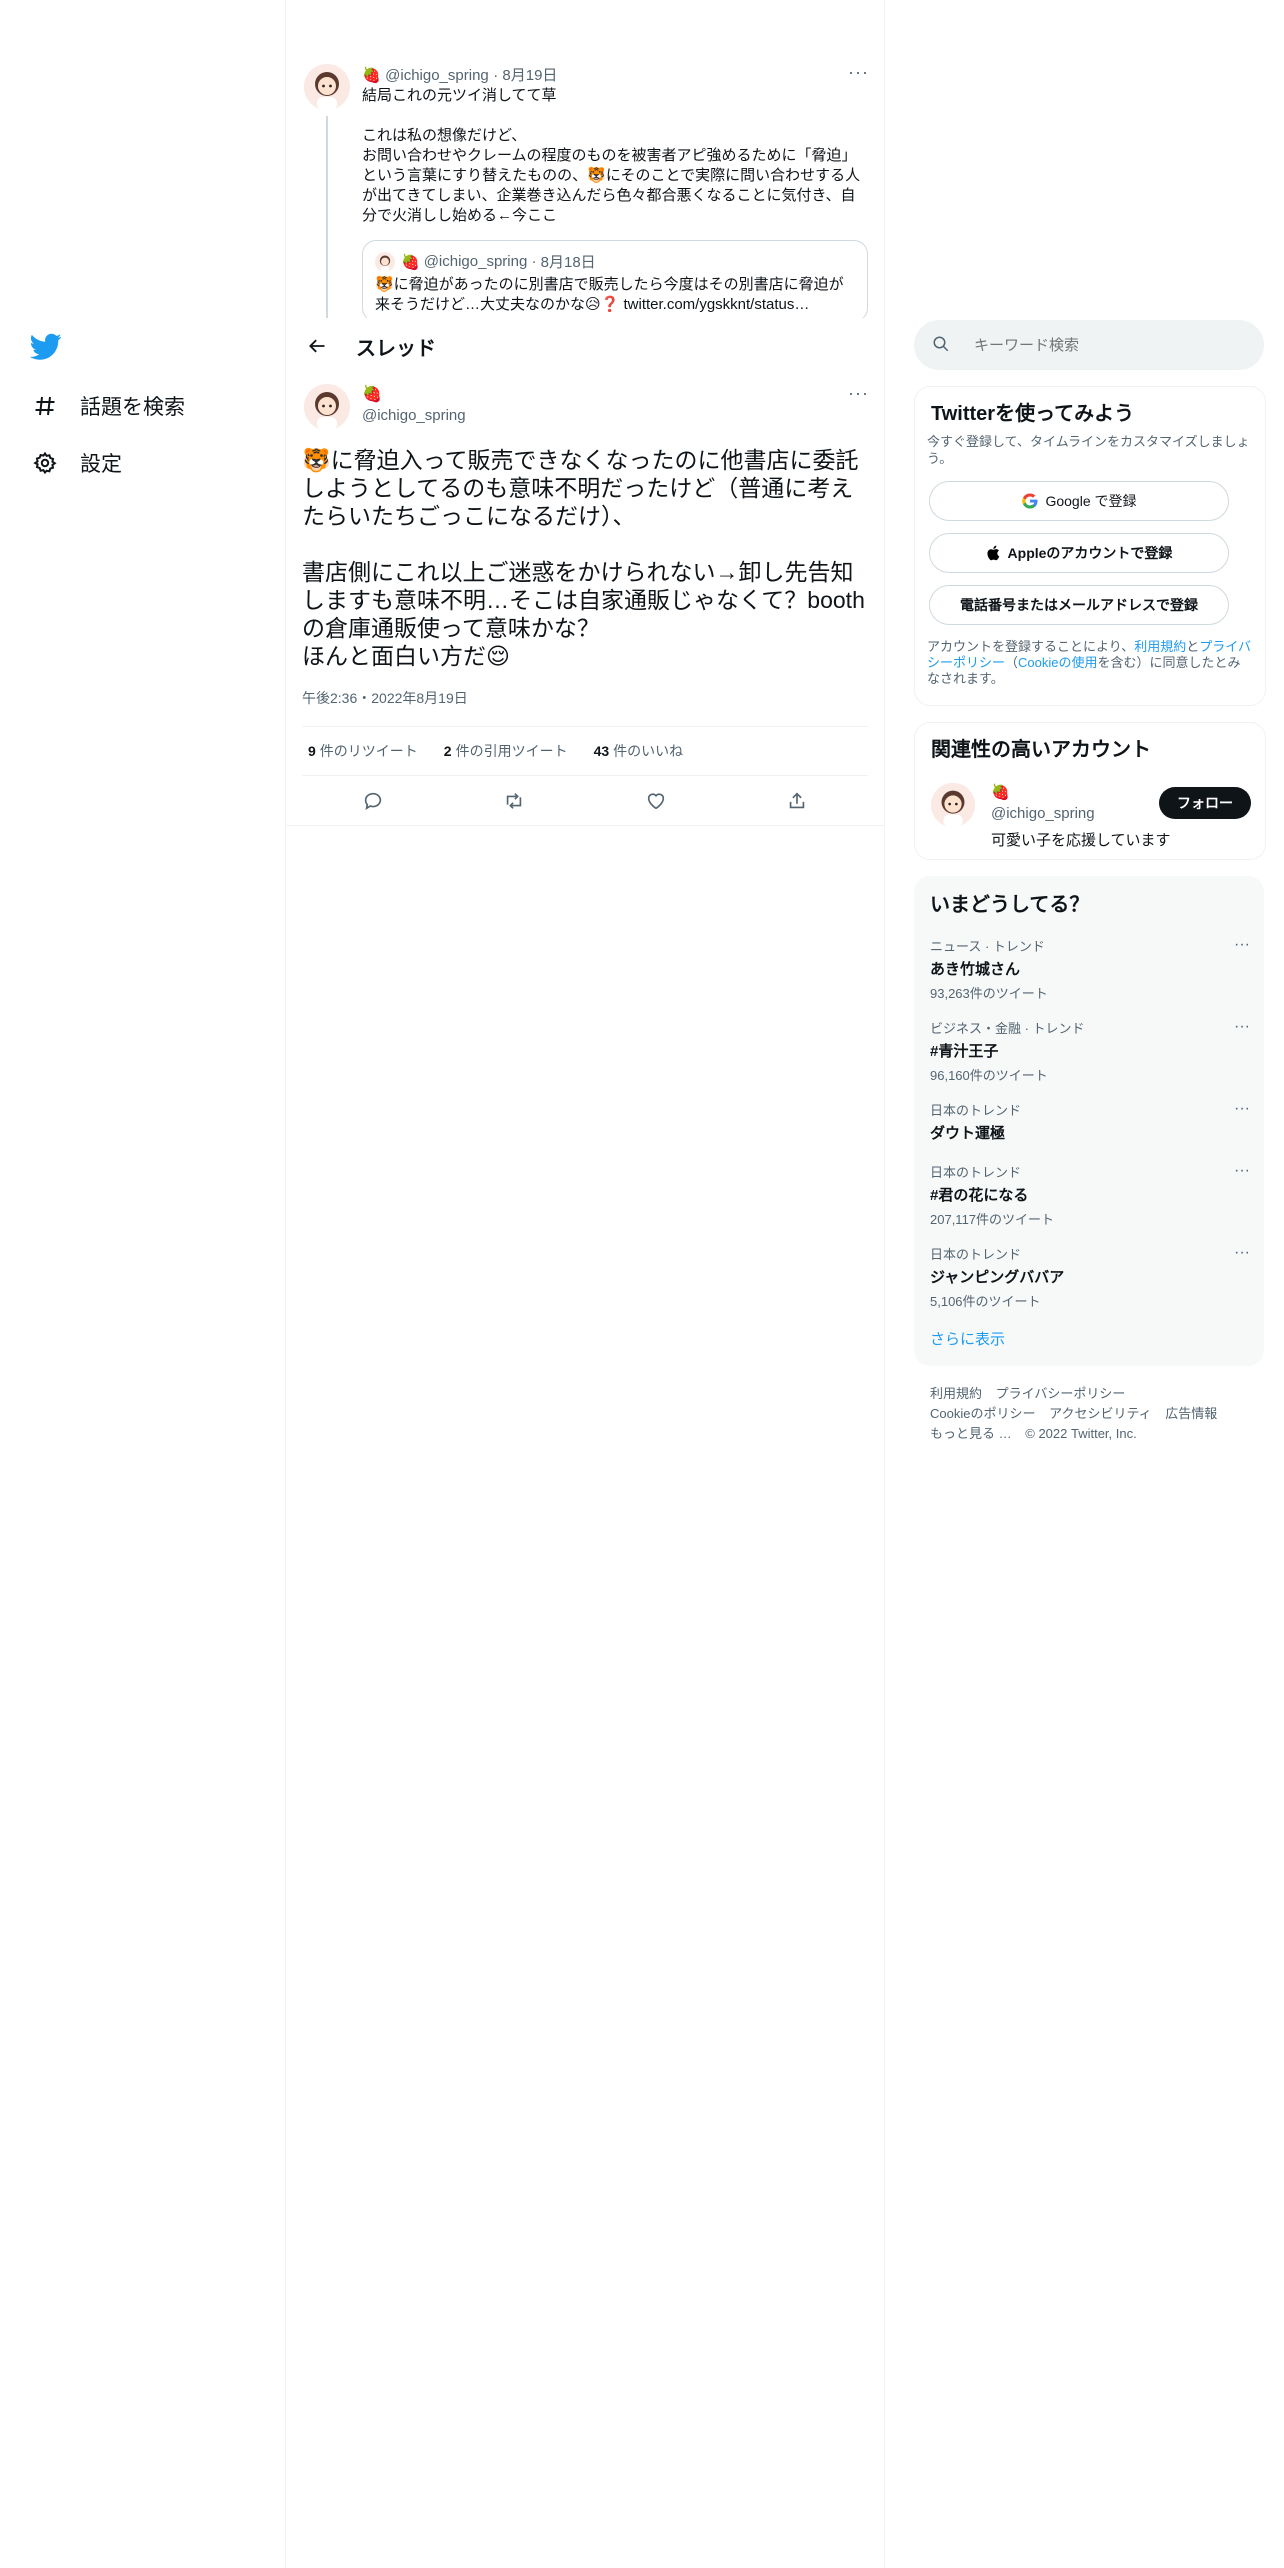  Describe the element at coordinates (317, 346) in the screenshot. I see `arrow-left-icon` at that location.